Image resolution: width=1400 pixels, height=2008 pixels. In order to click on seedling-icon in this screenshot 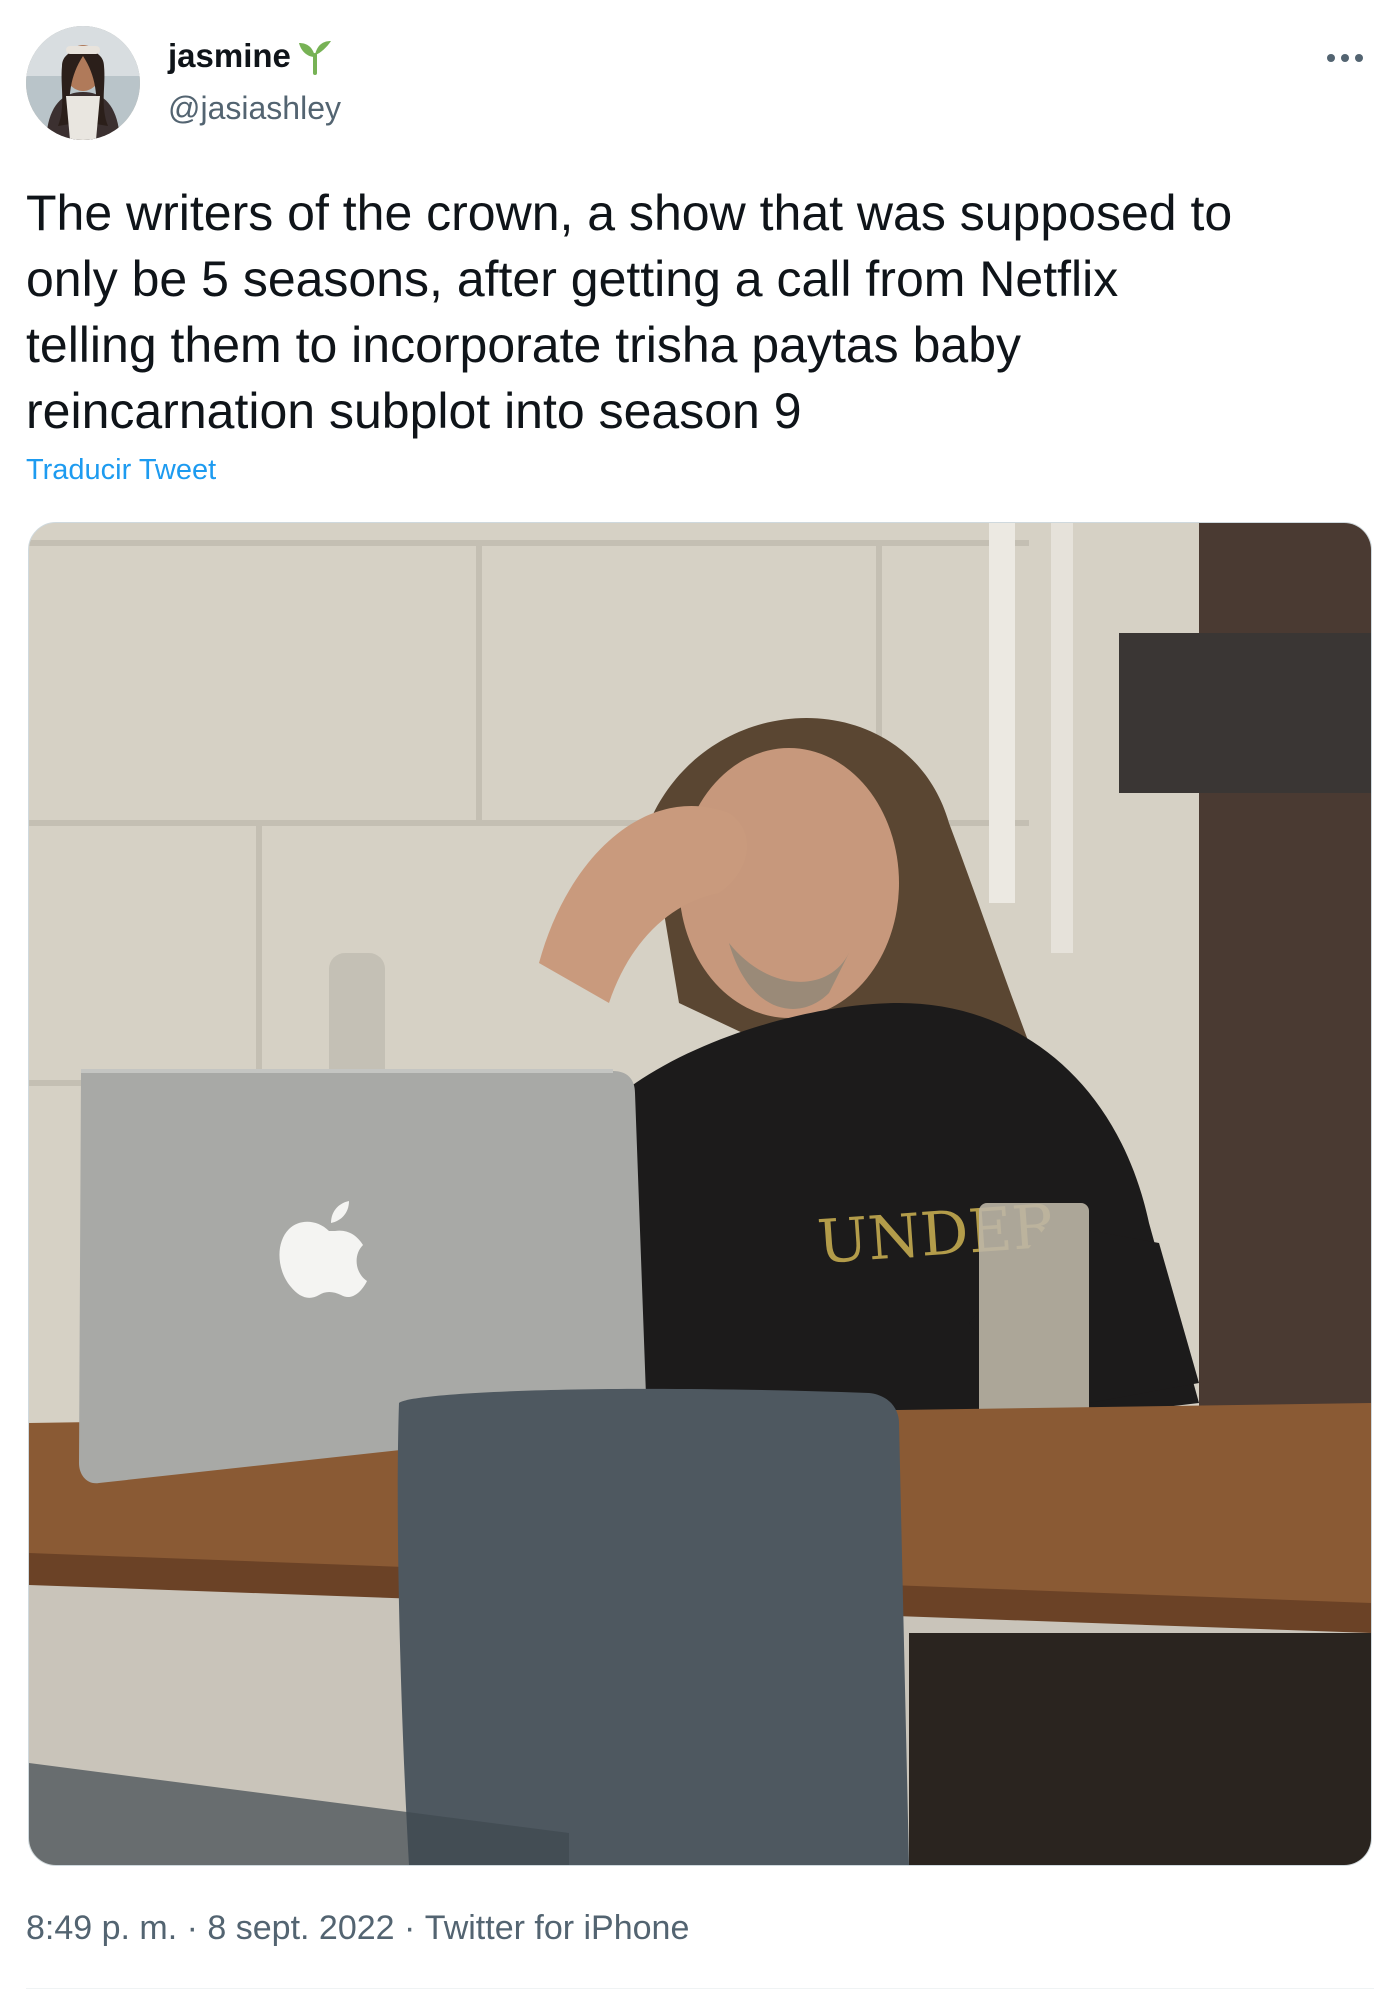, I will do `click(314, 58)`.